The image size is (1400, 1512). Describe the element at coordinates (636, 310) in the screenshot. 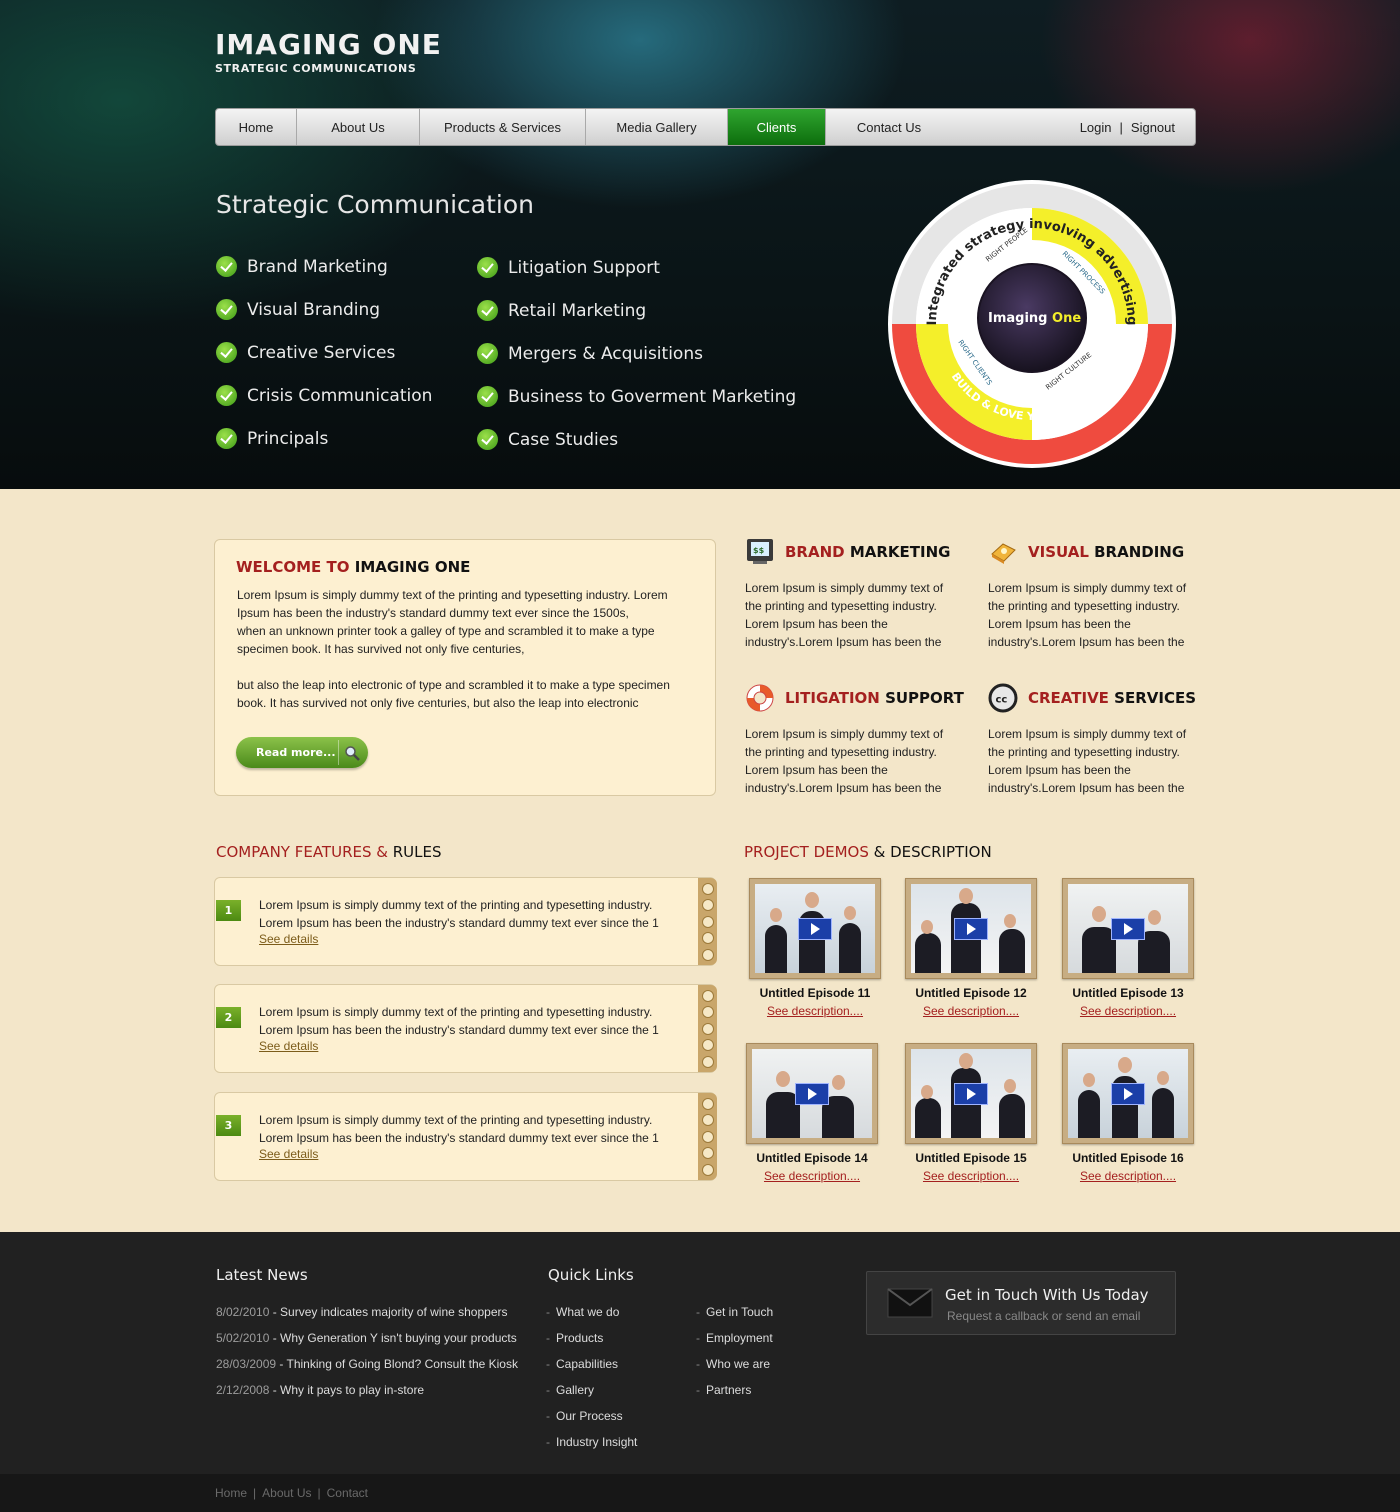

I see `service-item: Retail Marketing` at that location.